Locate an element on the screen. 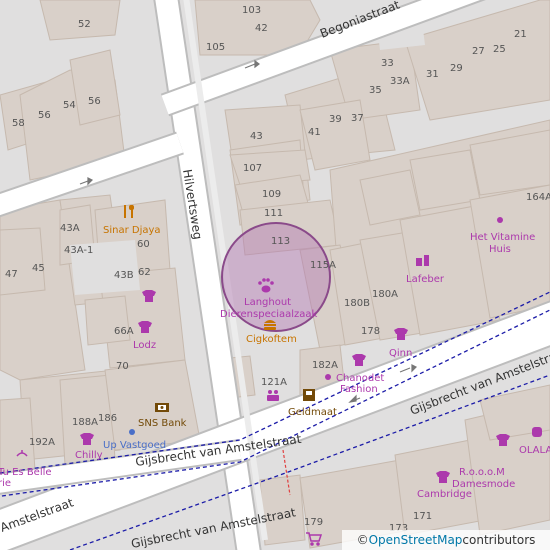 The height and width of the screenshot is (550, 550). house-number: 25 is located at coordinates (499, 49).